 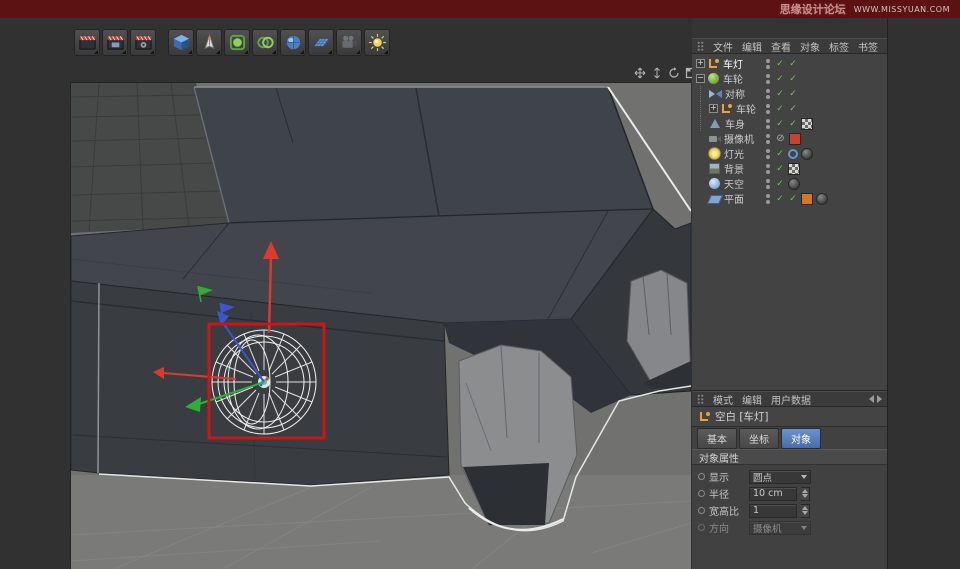 What do you see at coordinates (723, 46) in the screenshot?
I see `om-menu-file: 文件` at bounding box center [723, 46].